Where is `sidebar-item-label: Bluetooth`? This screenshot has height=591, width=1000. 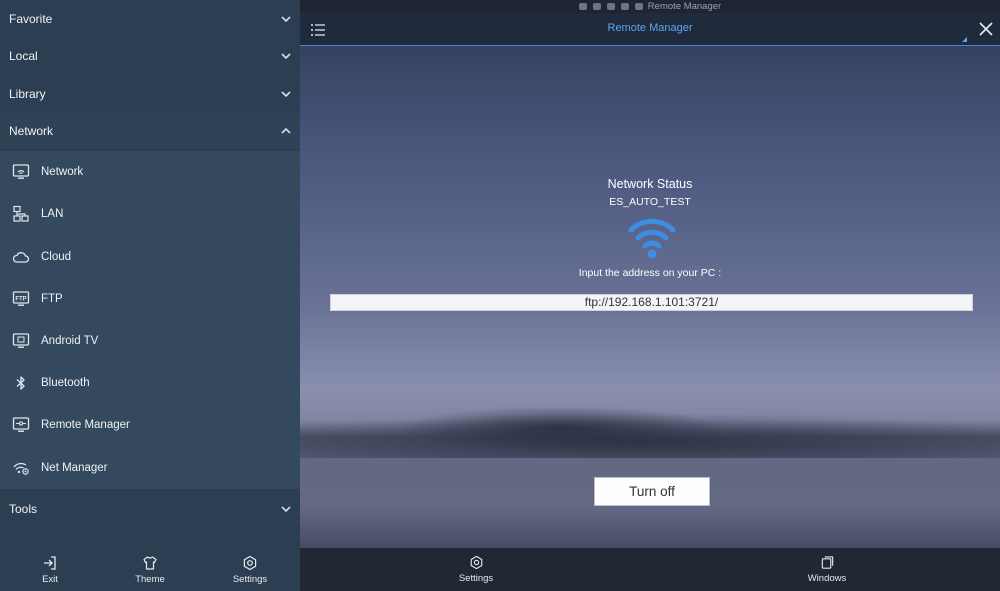
sidebar-item-label: Bluetooth is located at coordinates (65, 383).